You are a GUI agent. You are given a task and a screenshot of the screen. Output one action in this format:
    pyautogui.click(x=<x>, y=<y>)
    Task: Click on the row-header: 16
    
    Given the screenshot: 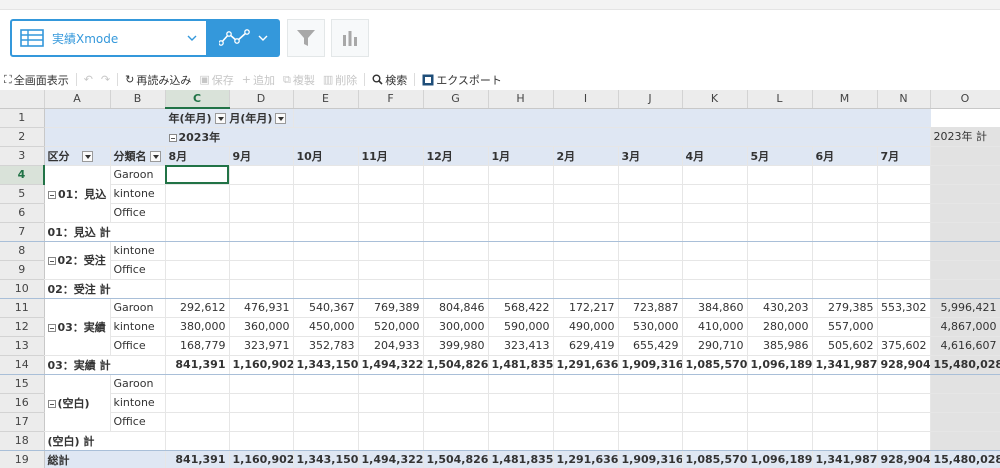 What is the action you would take?
    pyautogui.click(x=22, y=403)
    